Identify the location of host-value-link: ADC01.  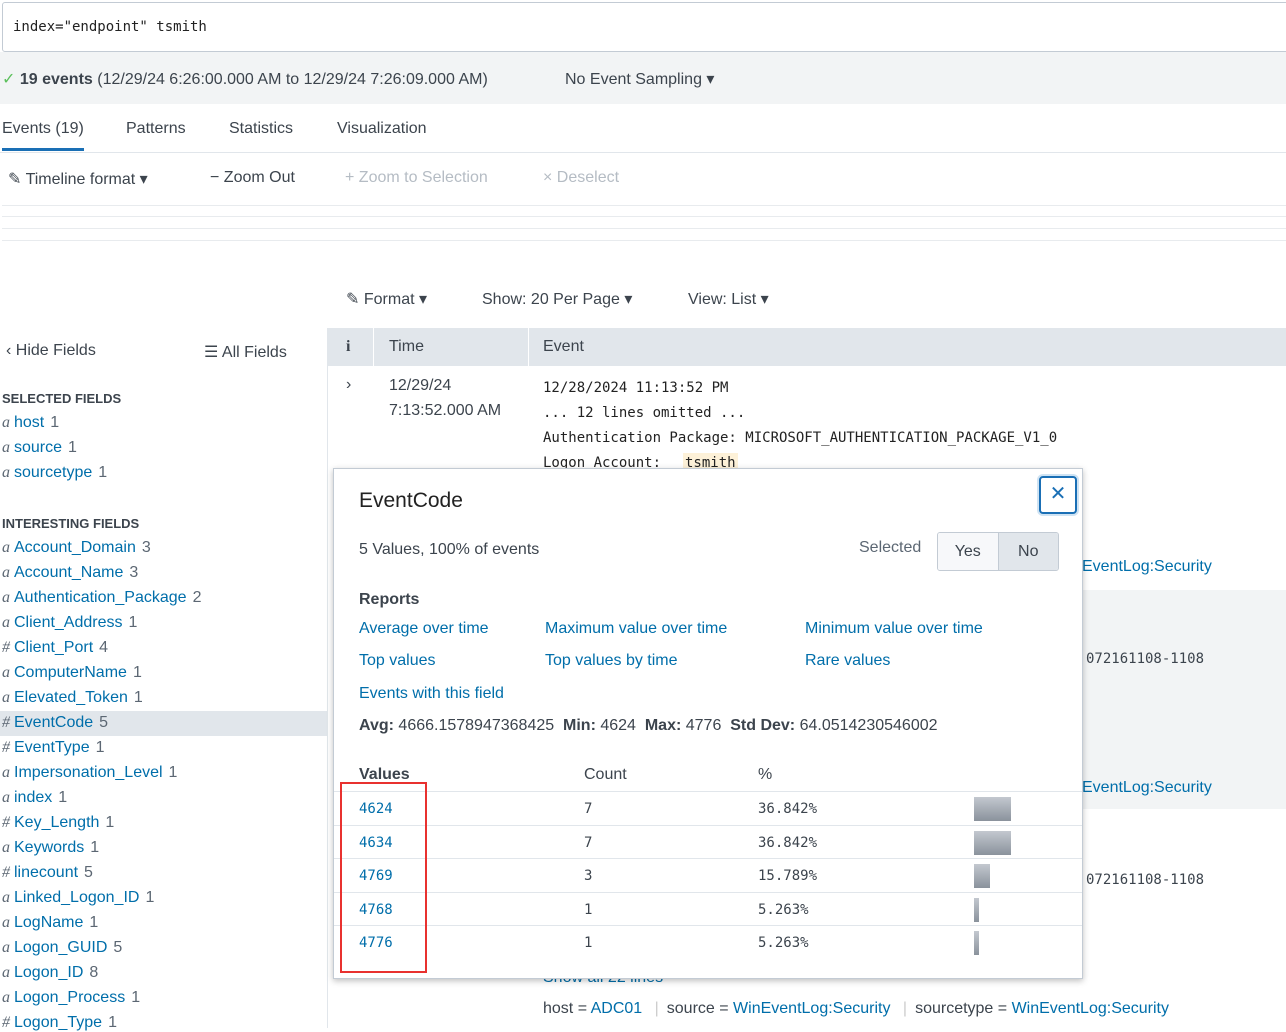
(617, 1008).